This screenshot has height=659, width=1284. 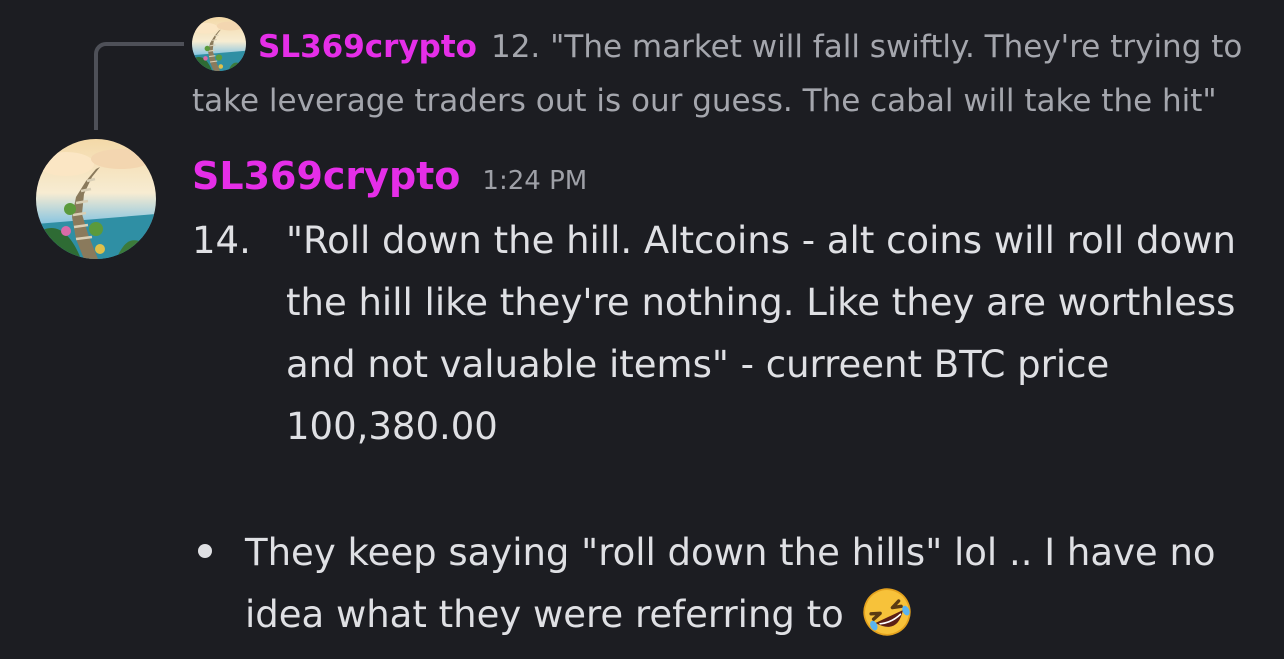 I want to click on message-header: SL369crypto 1:24 PM, so click(x=389, y=176).